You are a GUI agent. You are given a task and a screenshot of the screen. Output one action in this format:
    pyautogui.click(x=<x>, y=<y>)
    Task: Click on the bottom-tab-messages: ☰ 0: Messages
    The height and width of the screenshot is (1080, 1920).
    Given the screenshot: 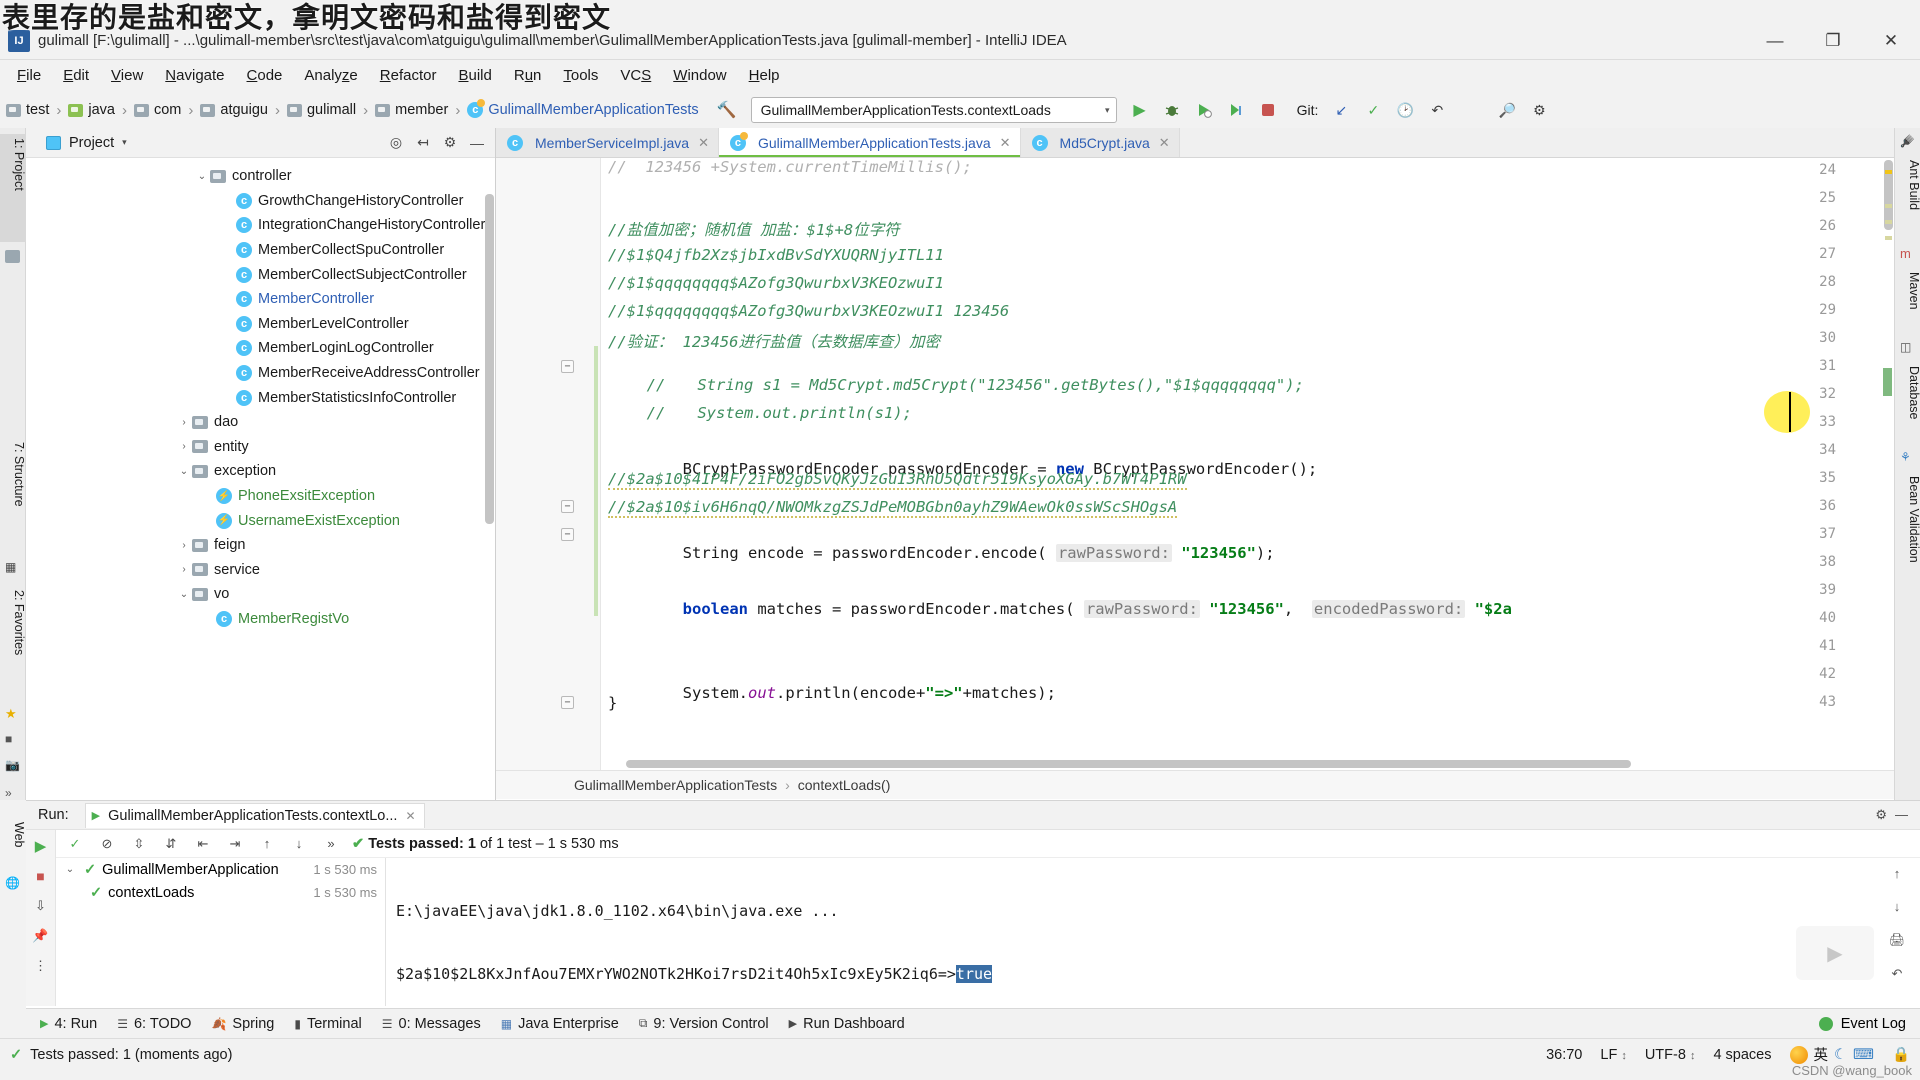 What is the action you would take?
    pyautogui.click(x=431, y=1024)
    